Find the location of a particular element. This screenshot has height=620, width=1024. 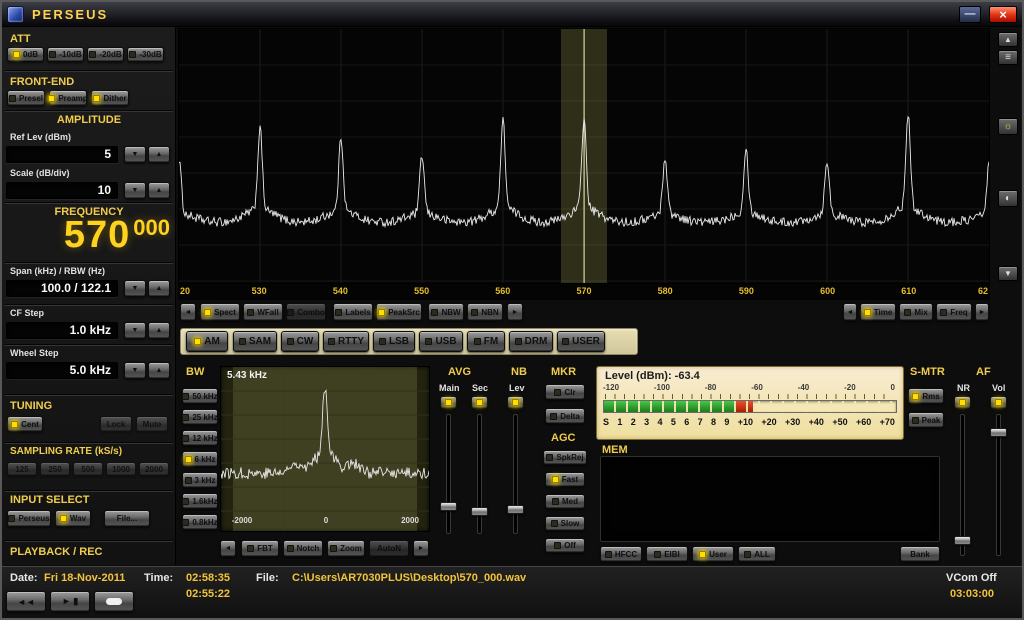

mode-rtty-button: RTTY is located at coordinates (346, 341).